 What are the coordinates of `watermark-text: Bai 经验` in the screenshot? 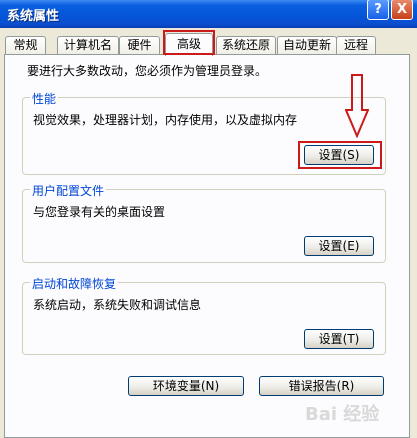 It's located at (342, 414).